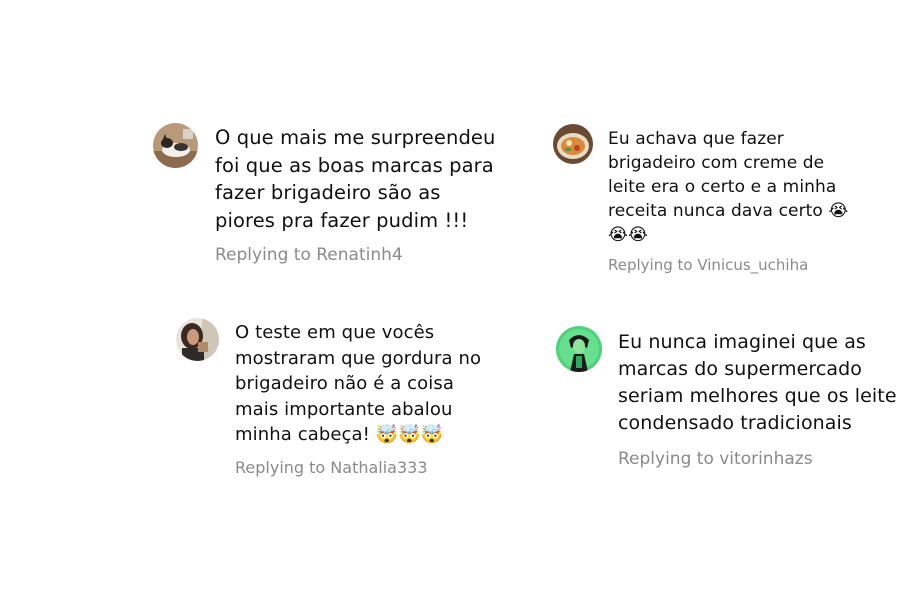  I want to click on replying-to-label: Replying to Nathalia333, so click(331, 467).